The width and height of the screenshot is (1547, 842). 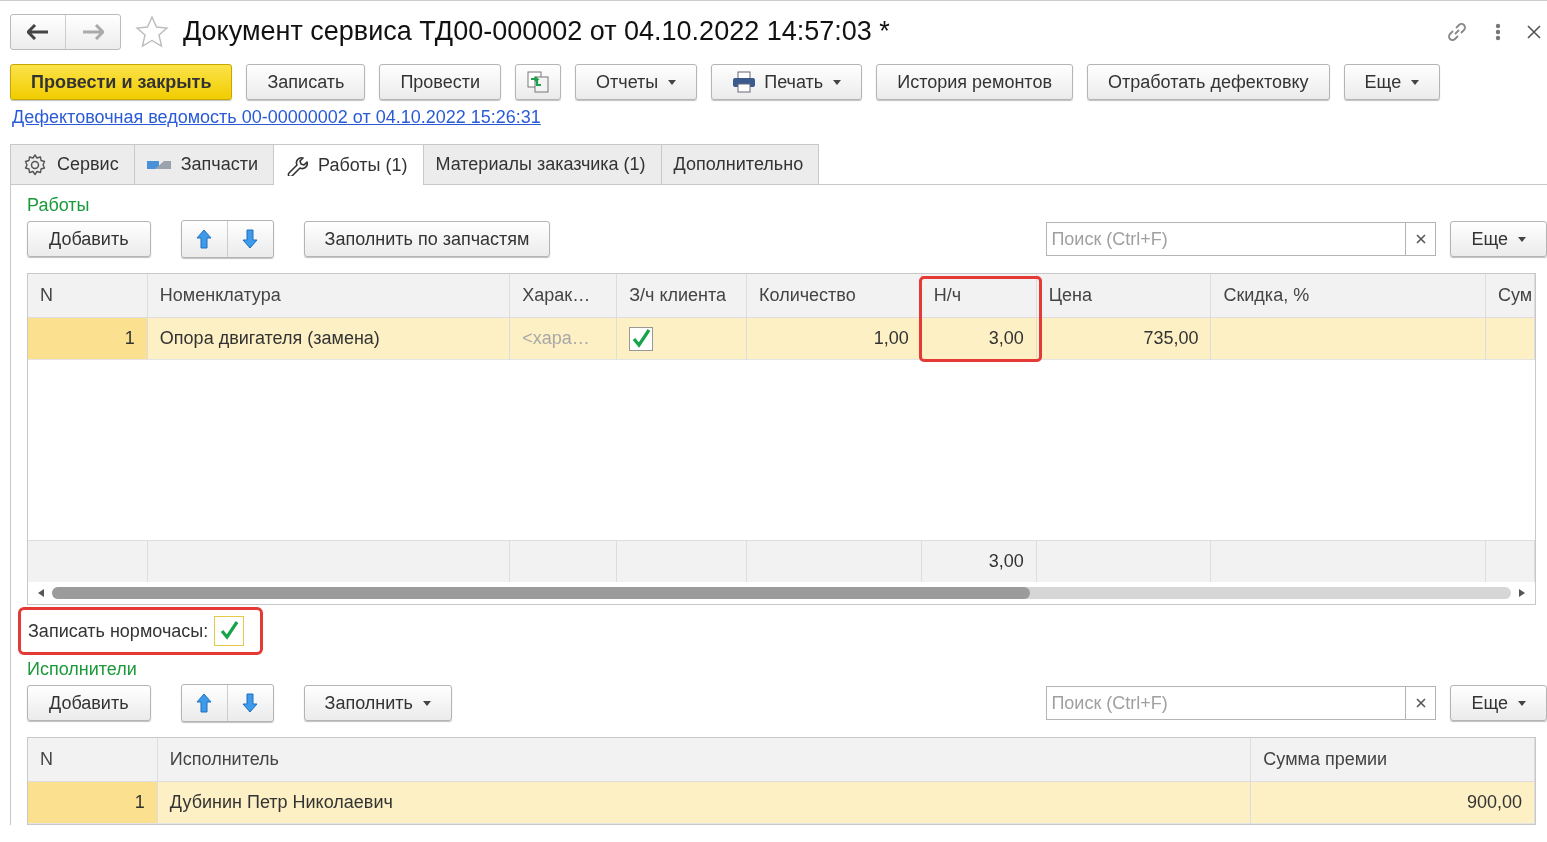 What do you see at coordinates (740, 164) in the screenshot?
I see `tab: Дополнительно` at bounding box center [740, 164].